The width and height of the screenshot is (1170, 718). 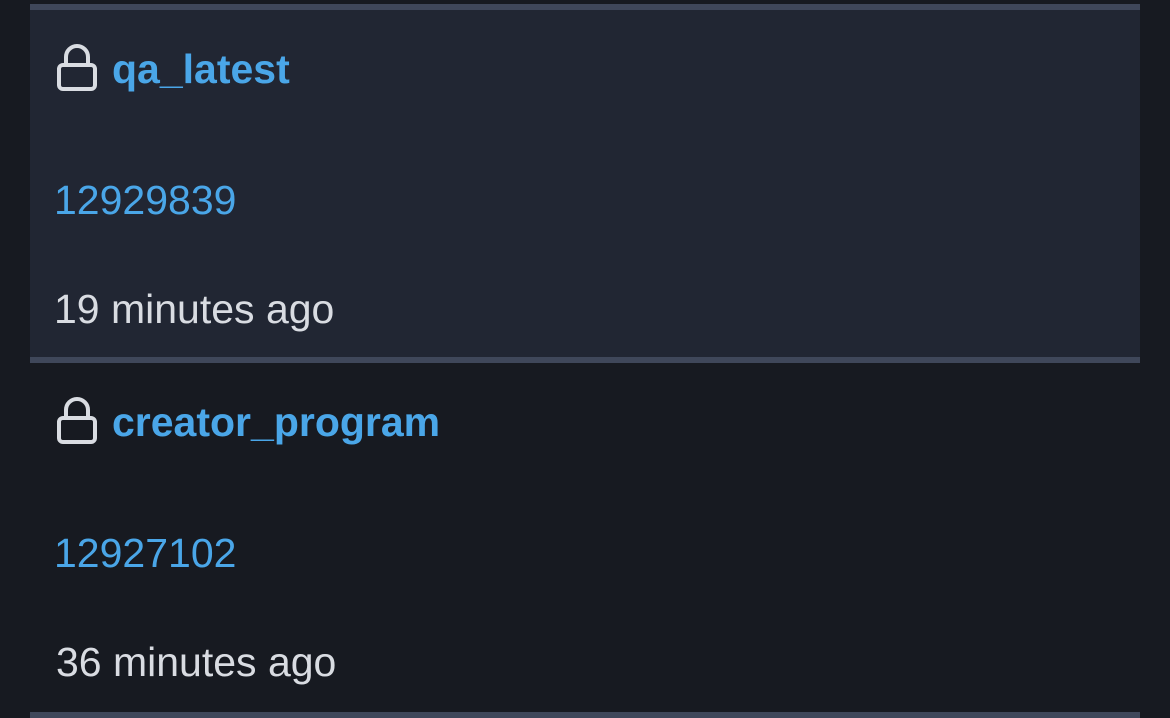 What do you see at coordinates (201, 69) in the screenshot?
I see `branch-name-link: qa_latest` at bounding box center [201, 69].